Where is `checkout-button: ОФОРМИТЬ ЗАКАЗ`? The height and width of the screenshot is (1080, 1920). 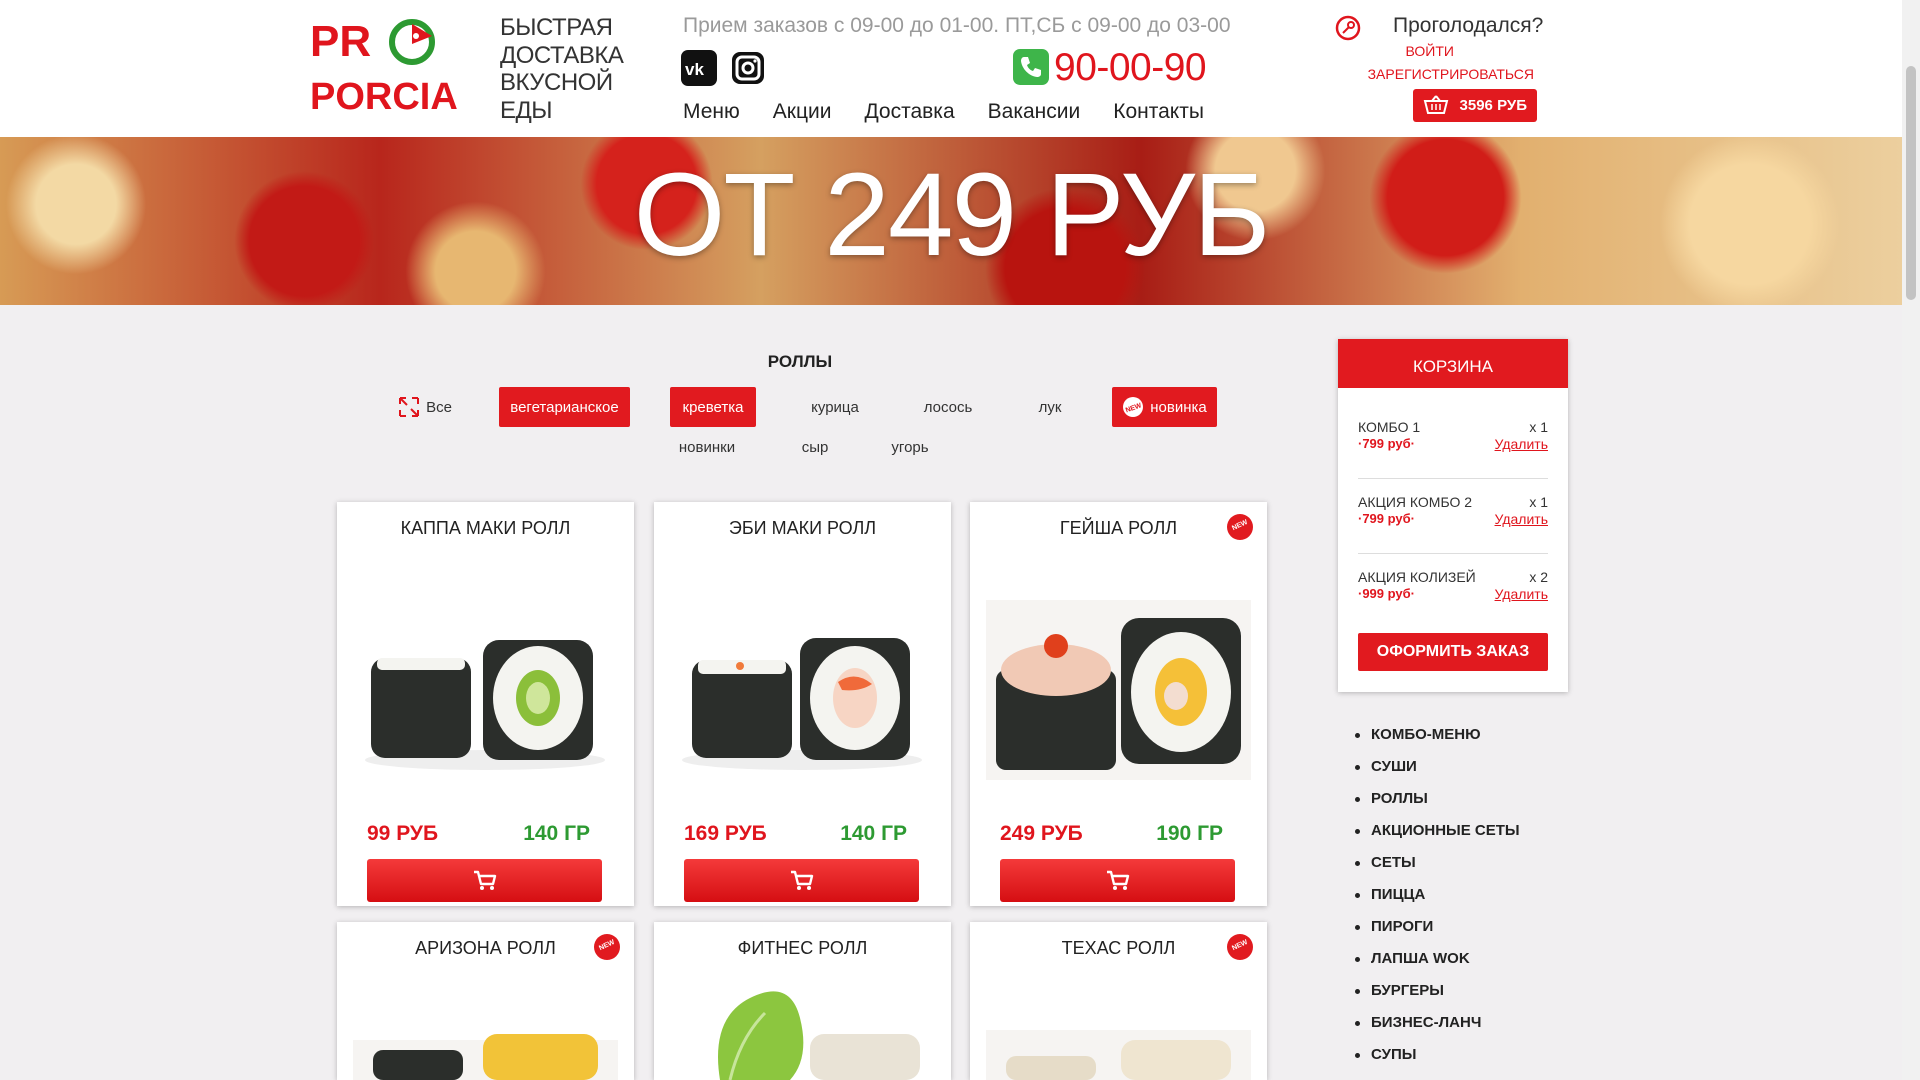
checkout-button: ОФОРМИТЬ ЗАКАЗ is located at coordinates (1453, 652).